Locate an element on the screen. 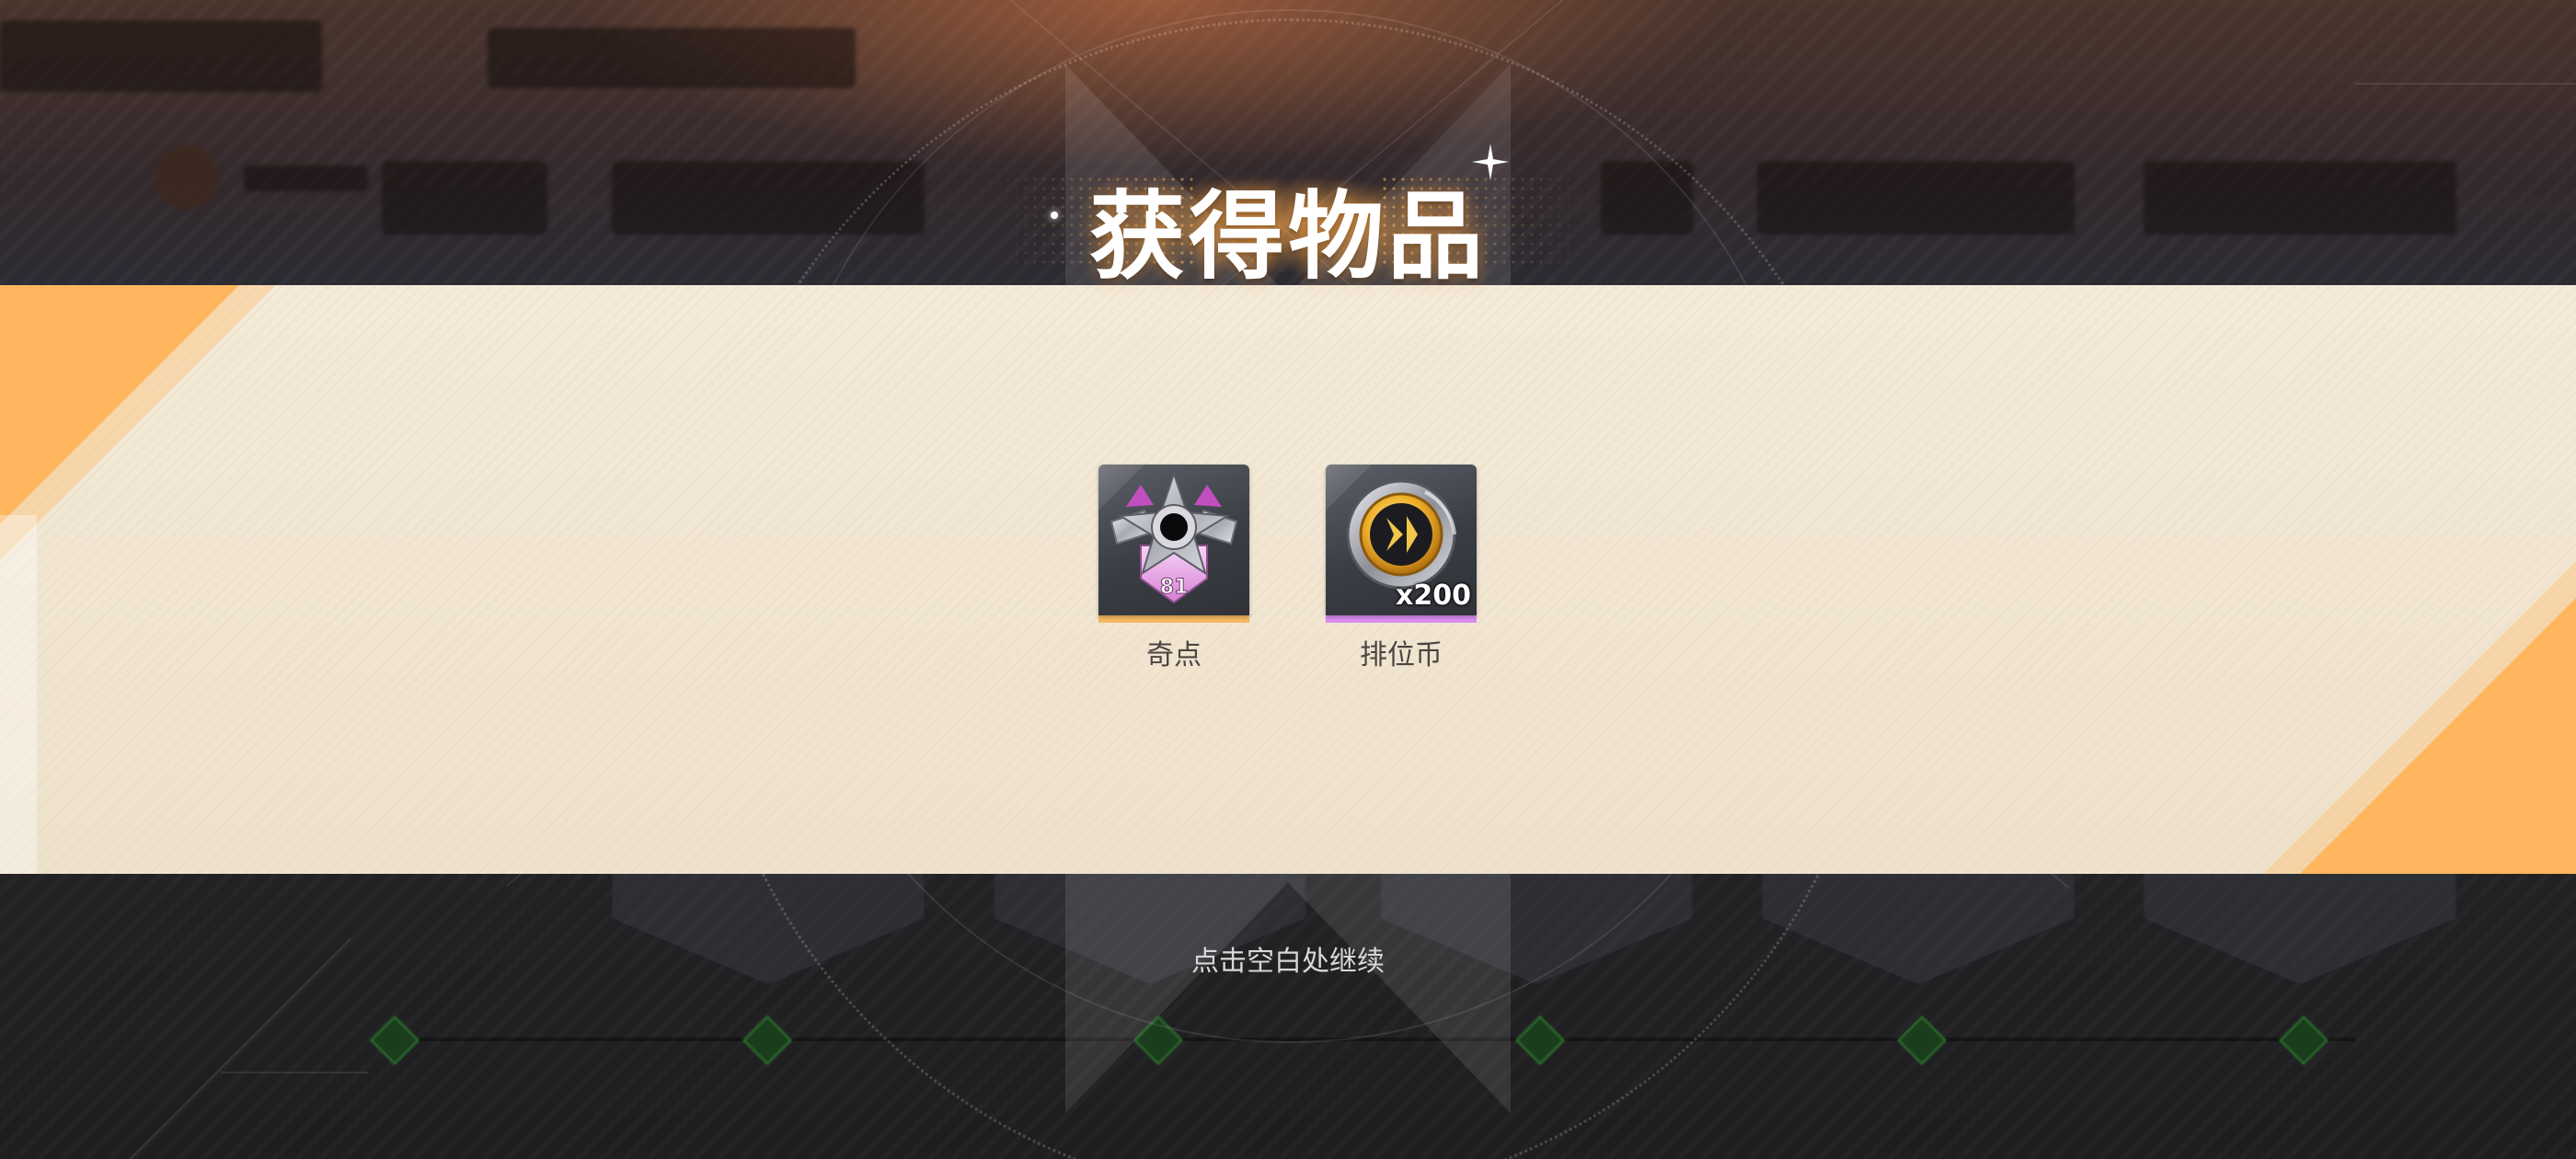  reward-item-singularity: 81 奇点 is located at coordinates (1173, 568).